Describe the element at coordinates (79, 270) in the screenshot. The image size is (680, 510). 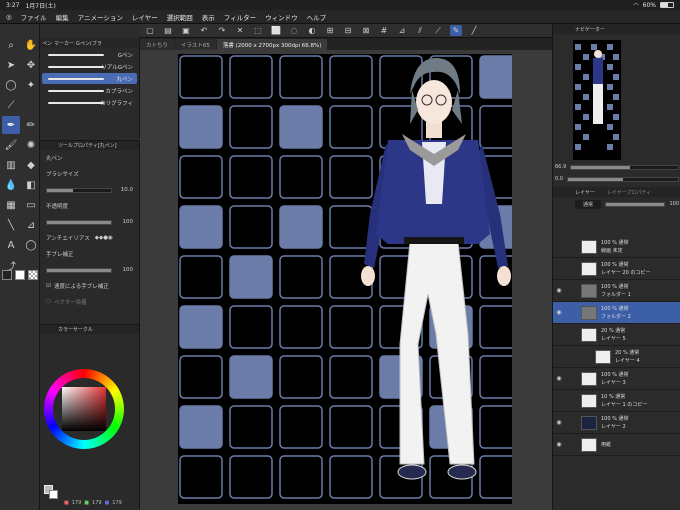
I see `stabilization-slider` at that location.